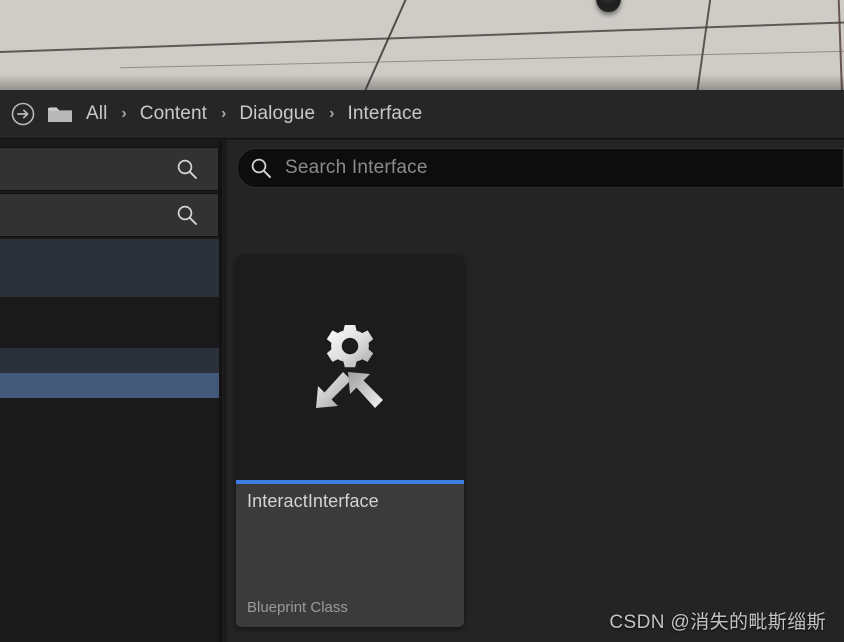  Describe the element at coordinates (96, 114) in the screenshot. I see `breadcrumb-item-all: All` at that location.